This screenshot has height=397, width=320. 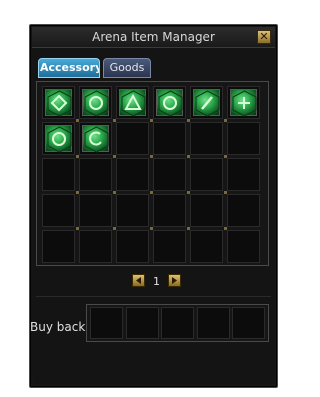 I want to click on prev-page-button, so click(x=138, y=280).